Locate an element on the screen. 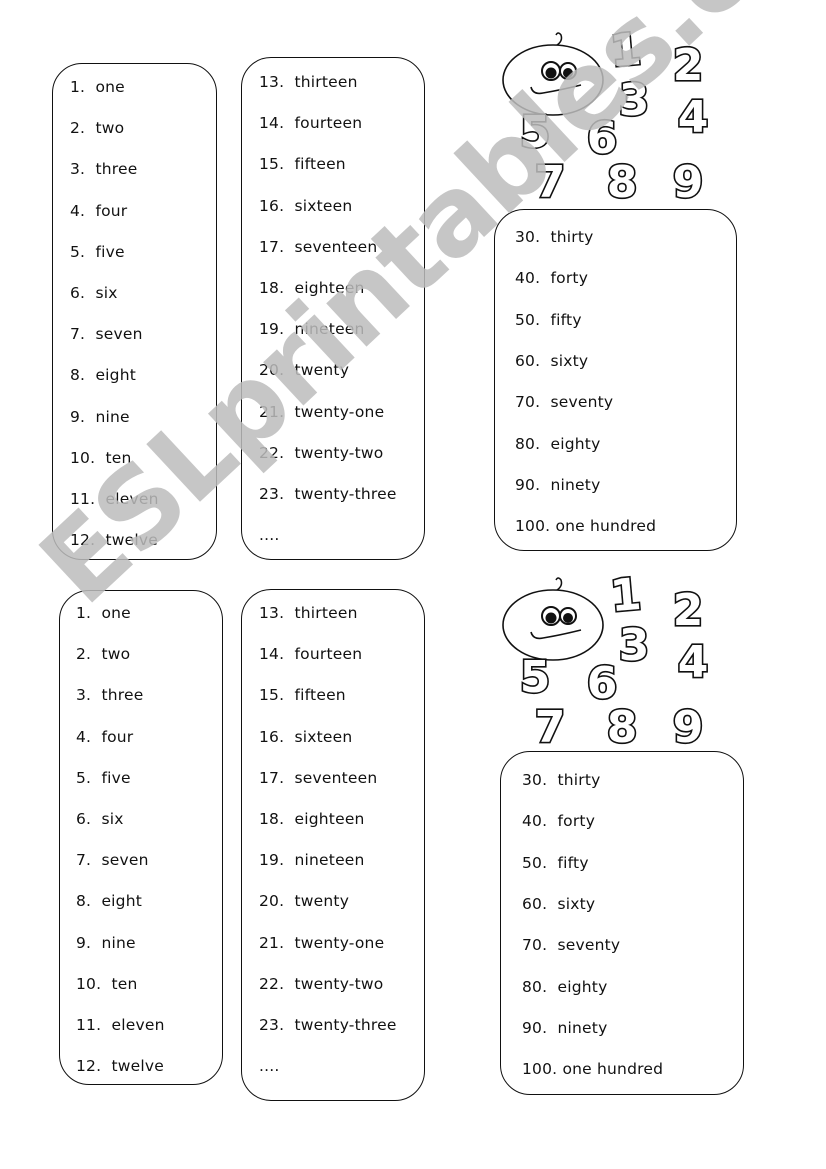  bottom-box-tens is located at coordinates (622, 923).